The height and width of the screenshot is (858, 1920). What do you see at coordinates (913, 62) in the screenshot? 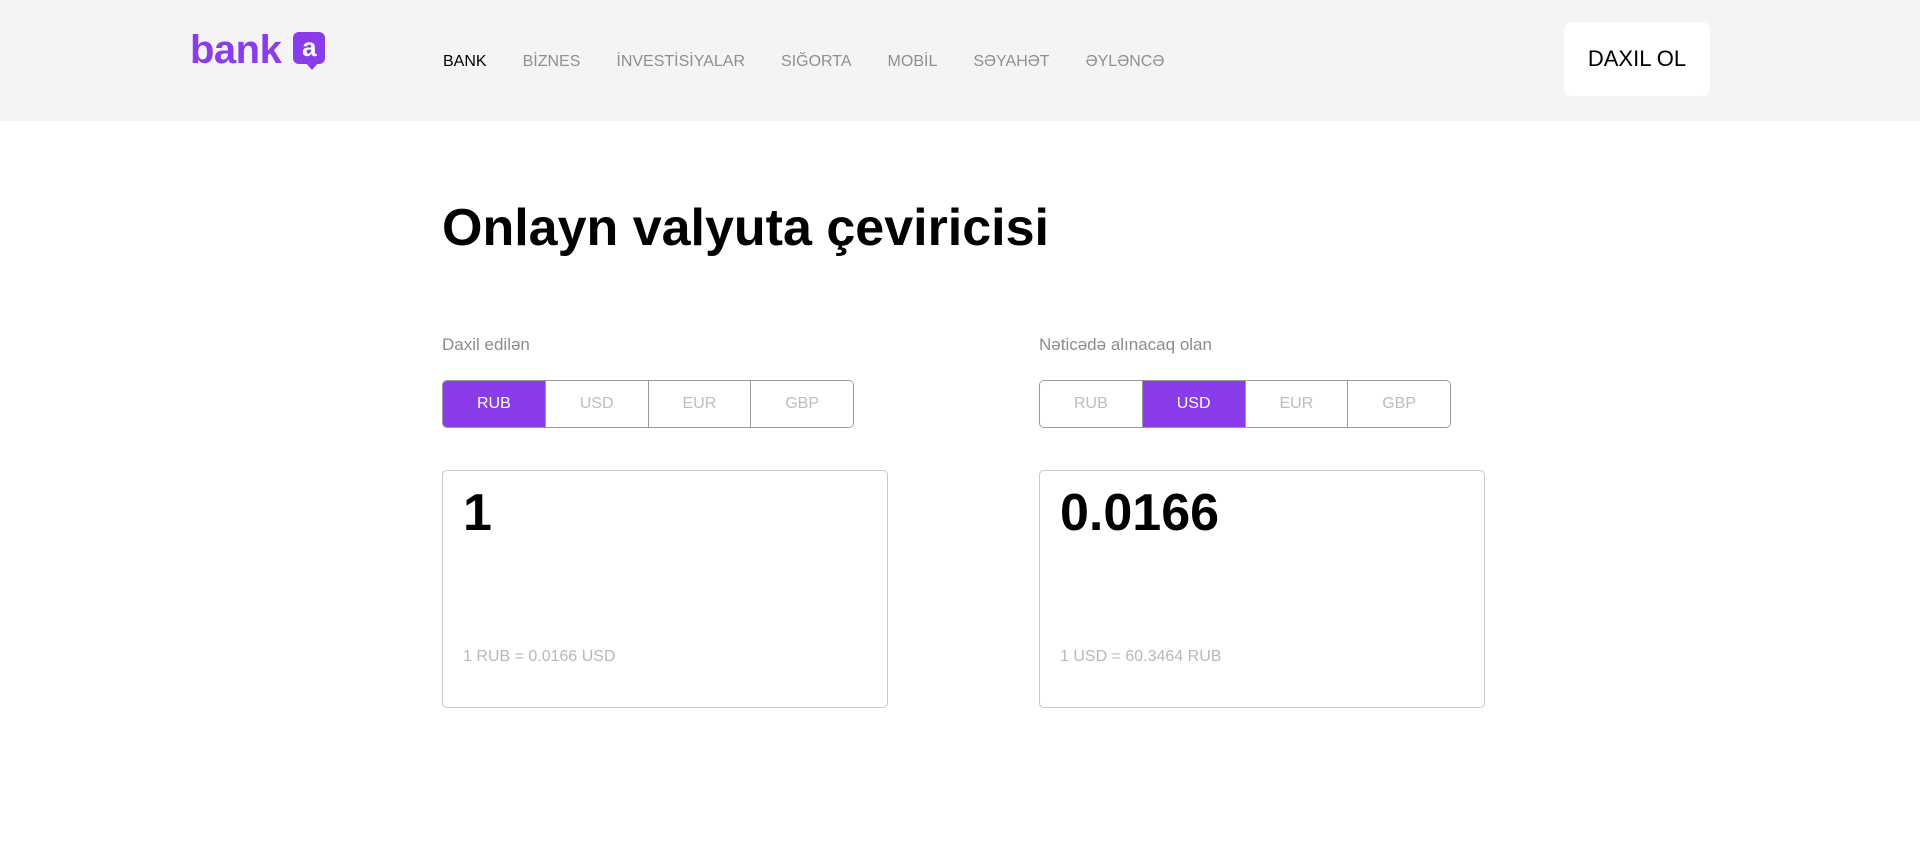
I see `nav-item-mobil: MOBİL` at bounding box center [913, 62].